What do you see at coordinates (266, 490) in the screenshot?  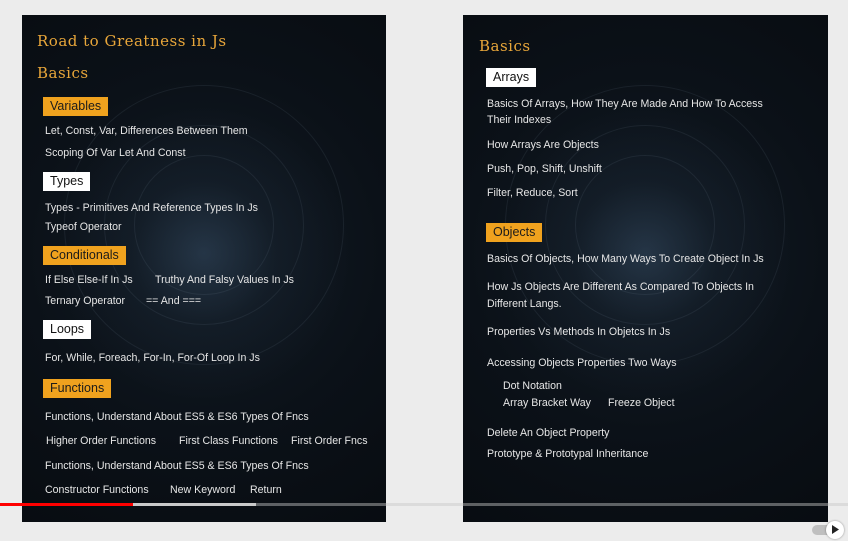 I see `topic-line: Return` at bounding box center [266, 490].